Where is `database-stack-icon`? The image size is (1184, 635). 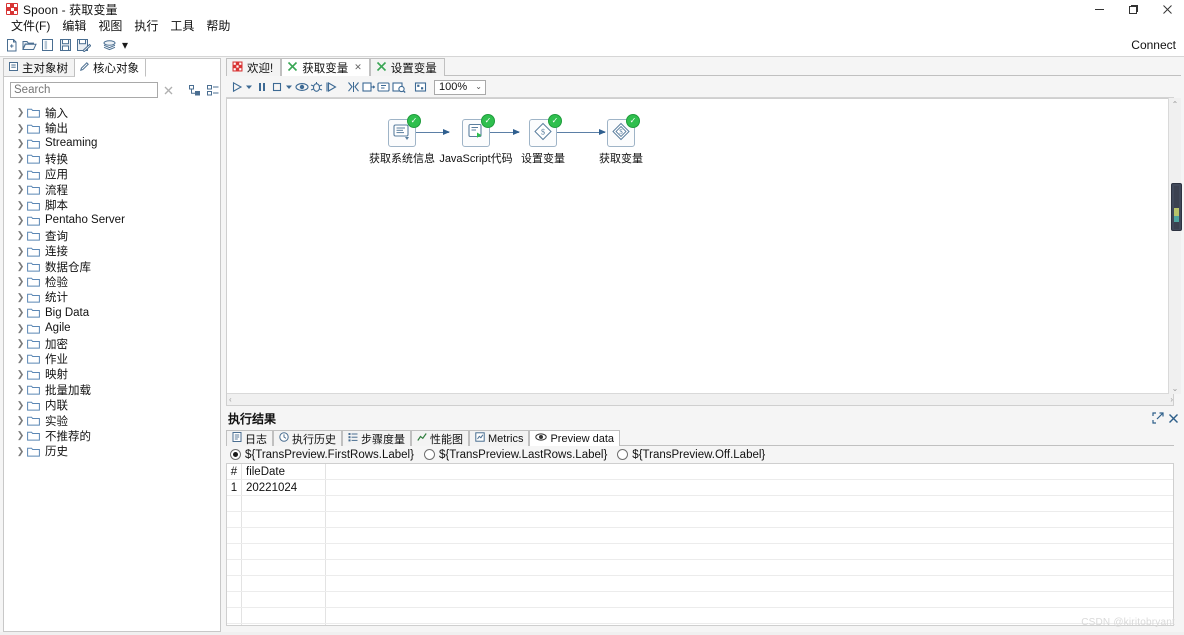
database-stack-icon is located at coordinates (109, 45).